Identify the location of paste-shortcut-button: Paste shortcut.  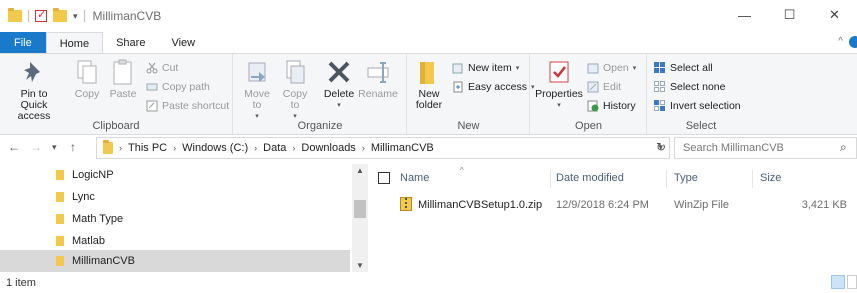
(187, 106).